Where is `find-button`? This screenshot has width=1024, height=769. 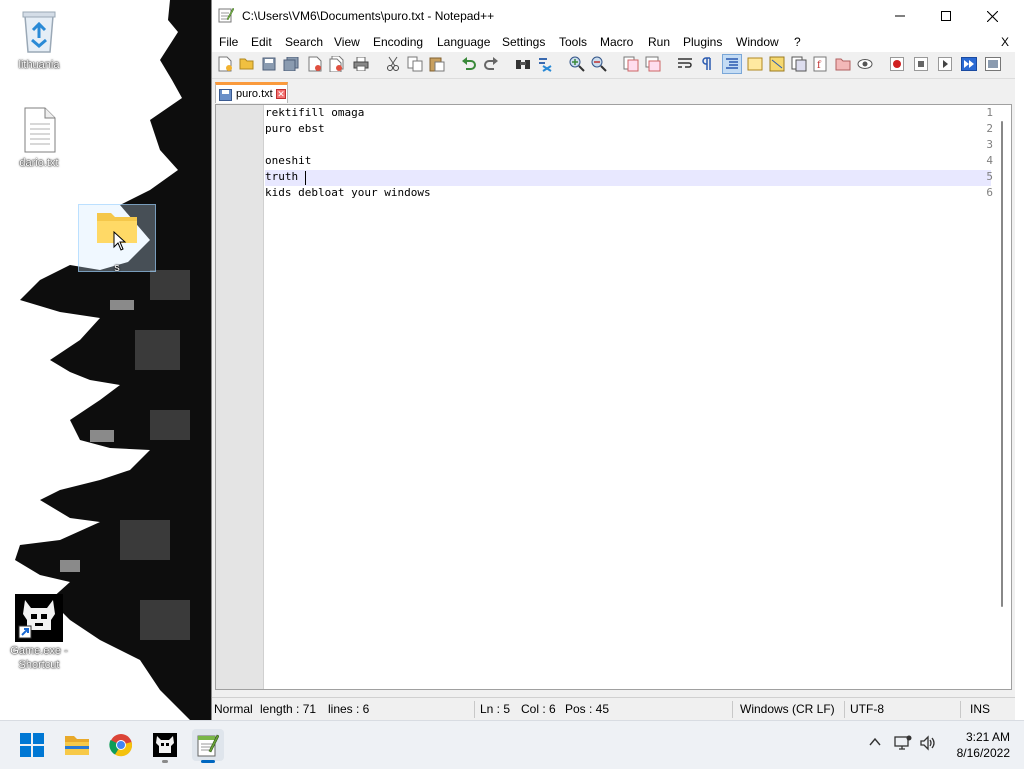 find-button is located at coordinates (523, 64).